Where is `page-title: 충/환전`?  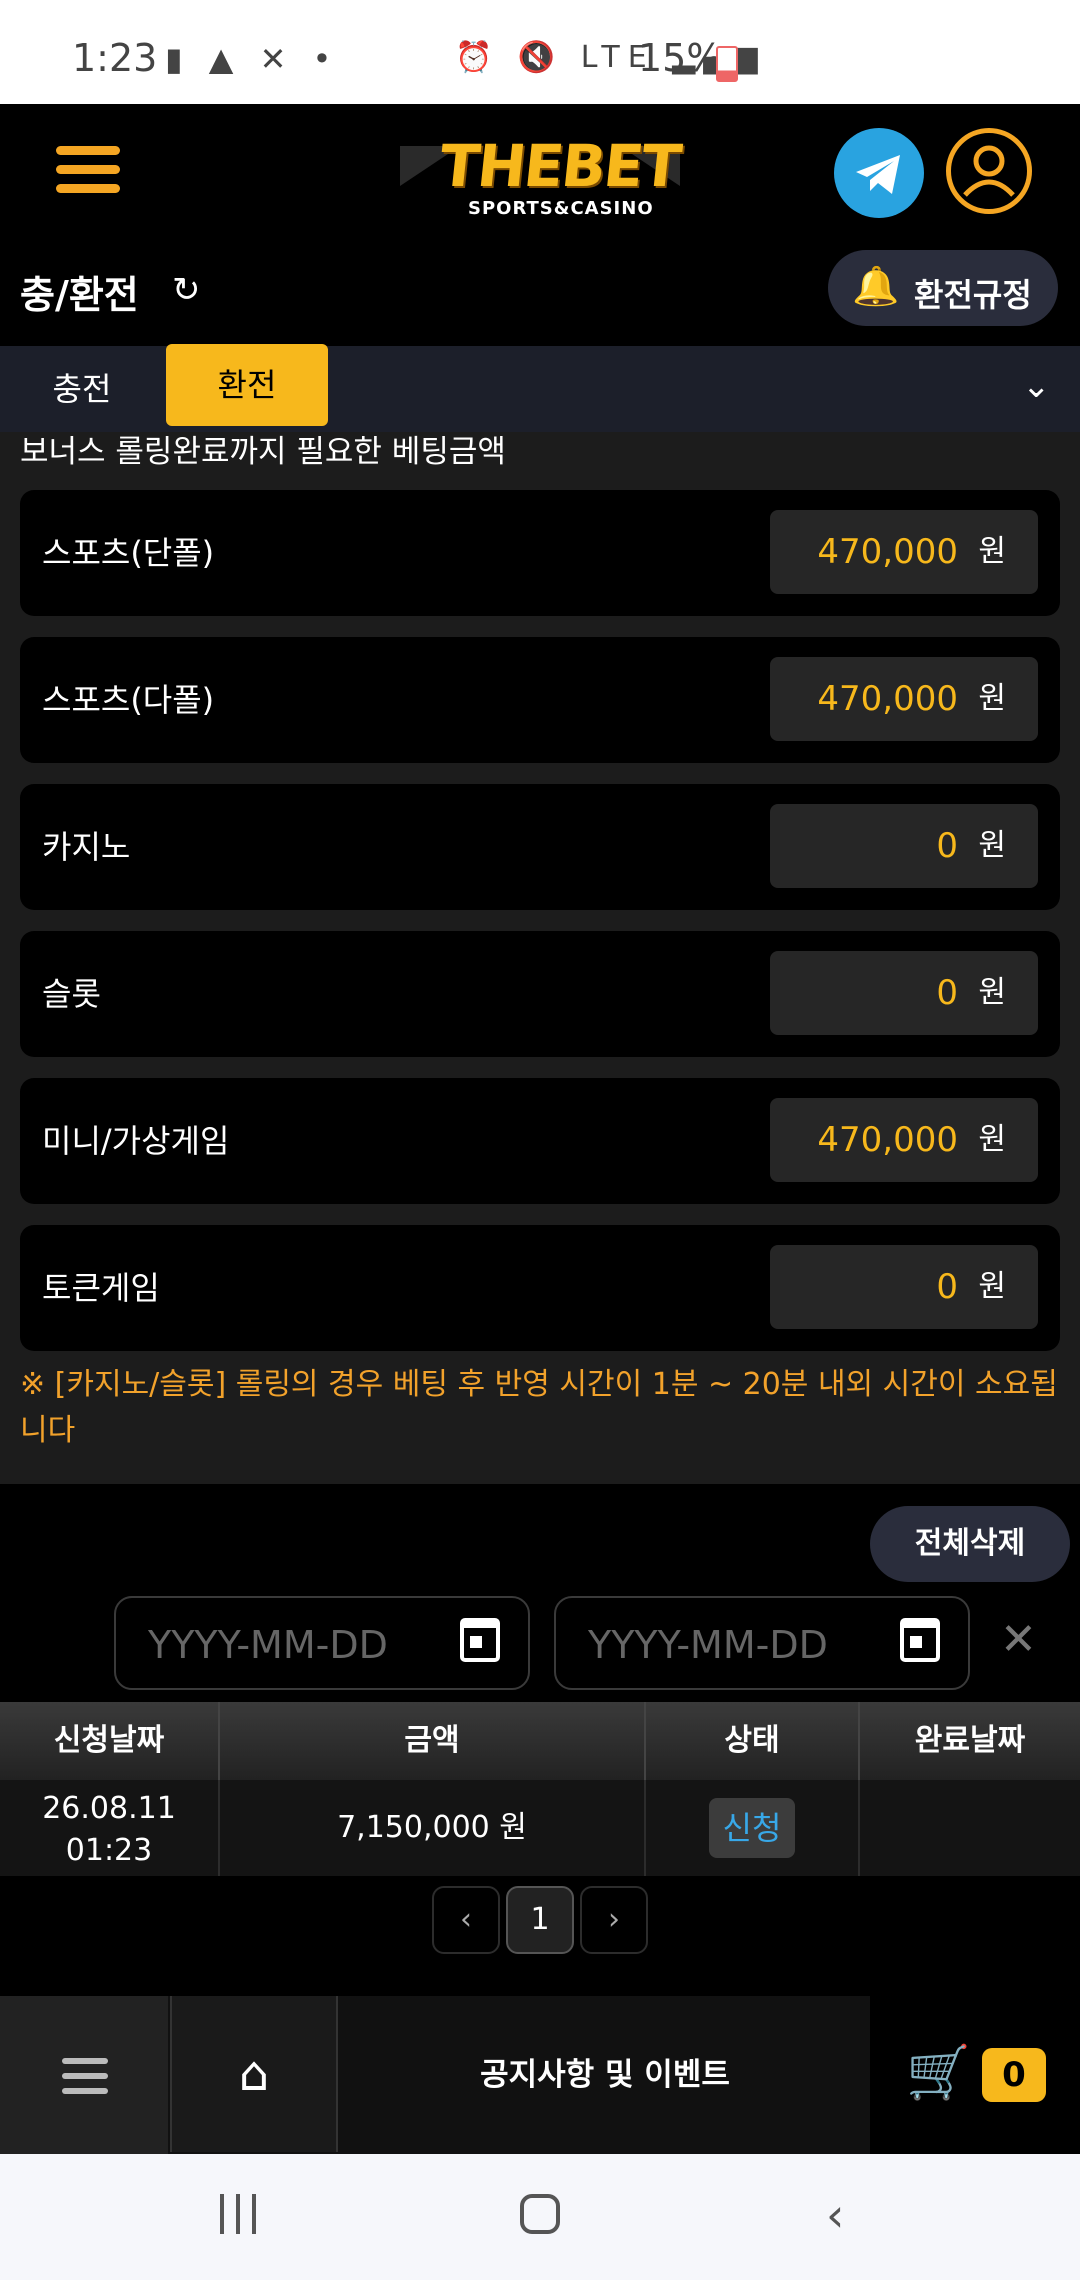
page-title: 충/환전 is located at coordinates (79, 295).